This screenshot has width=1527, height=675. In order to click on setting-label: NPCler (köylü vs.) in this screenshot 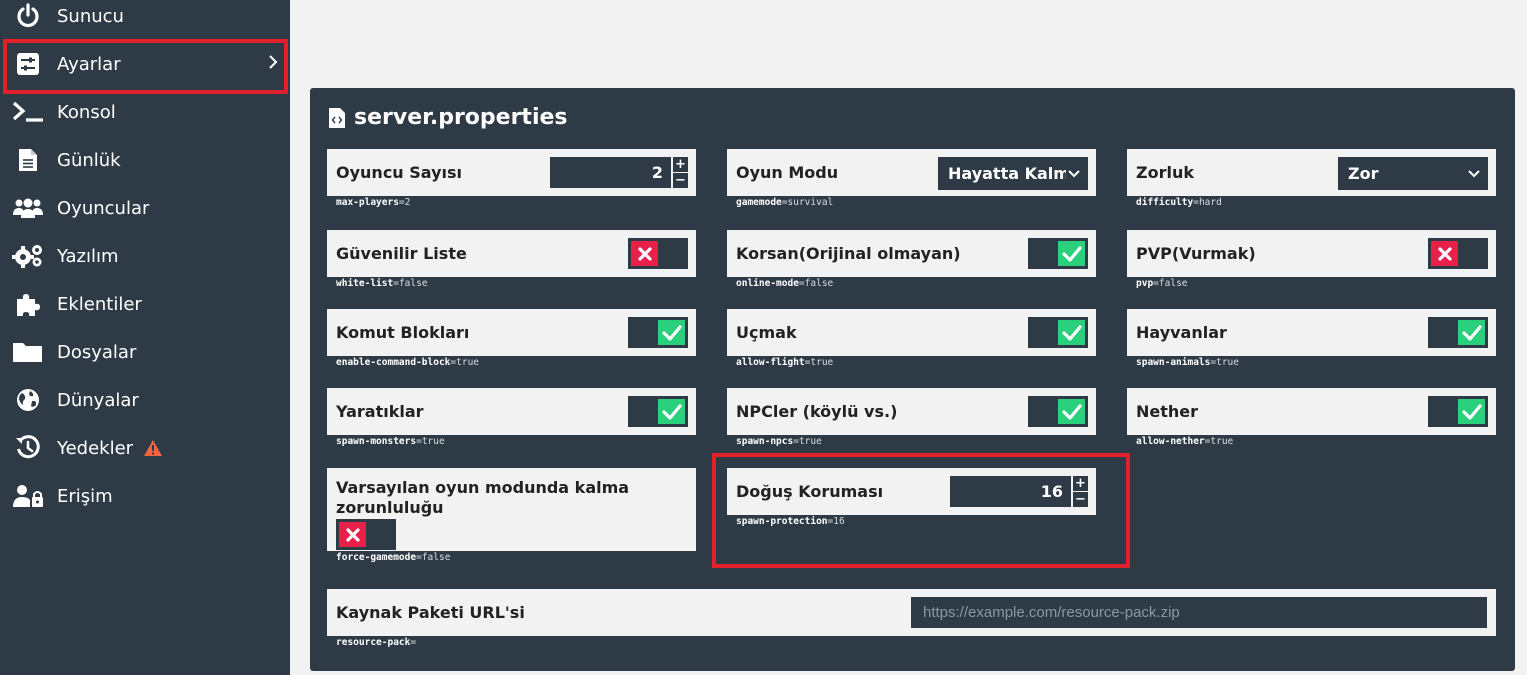, I will do `click(817, 411)`.